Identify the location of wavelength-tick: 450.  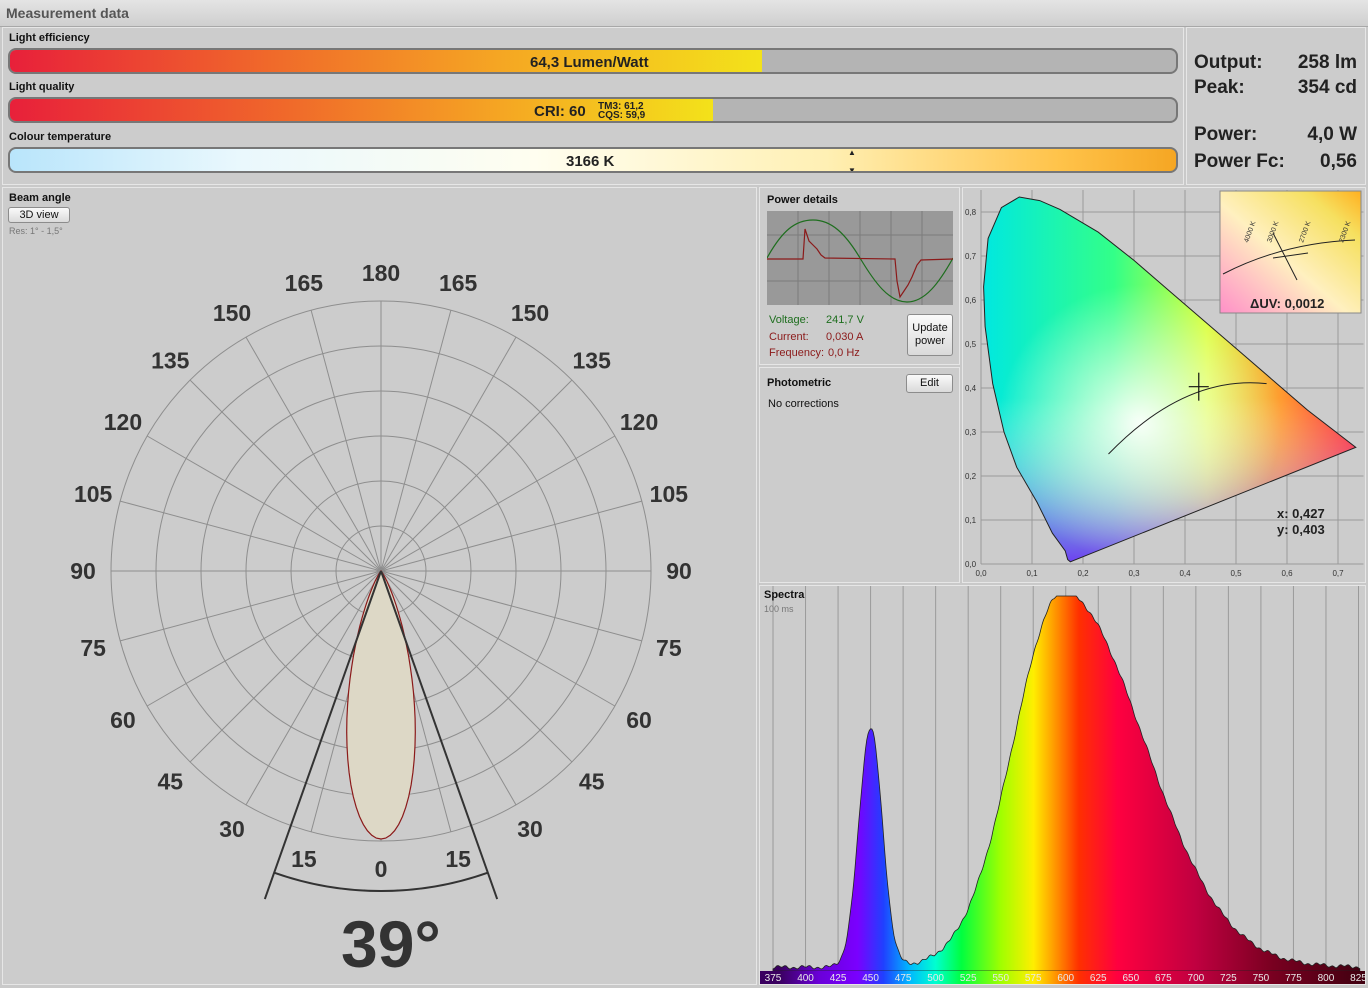
(870, 978).